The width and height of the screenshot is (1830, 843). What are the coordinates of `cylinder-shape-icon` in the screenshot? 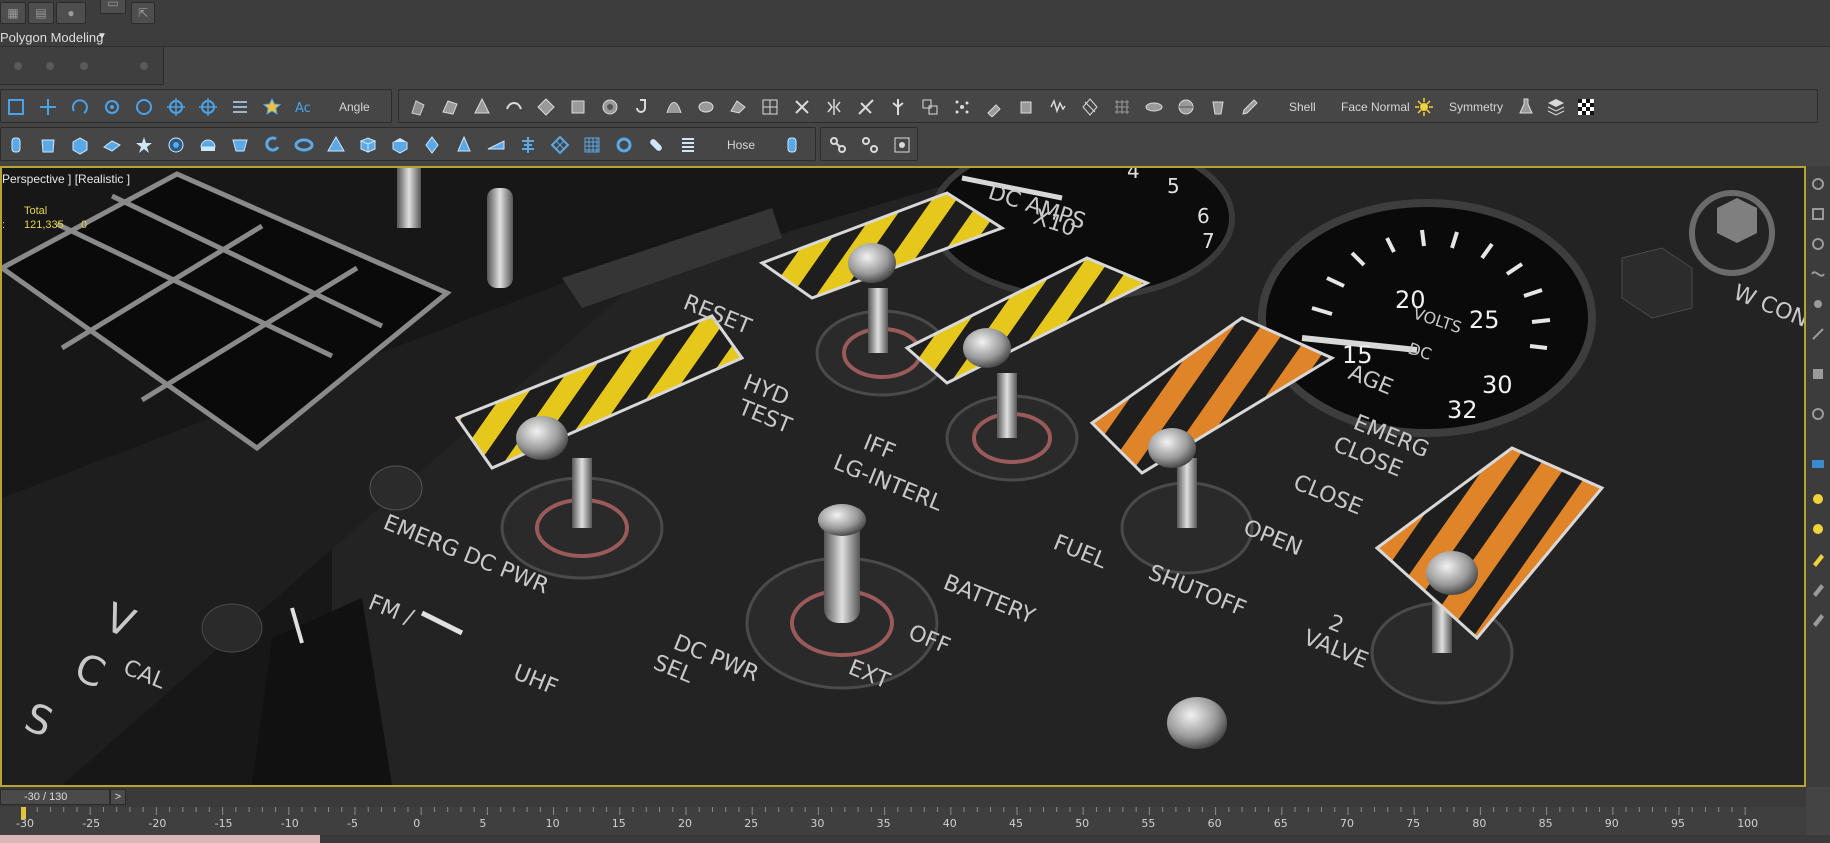 It's located at (1026, 107).